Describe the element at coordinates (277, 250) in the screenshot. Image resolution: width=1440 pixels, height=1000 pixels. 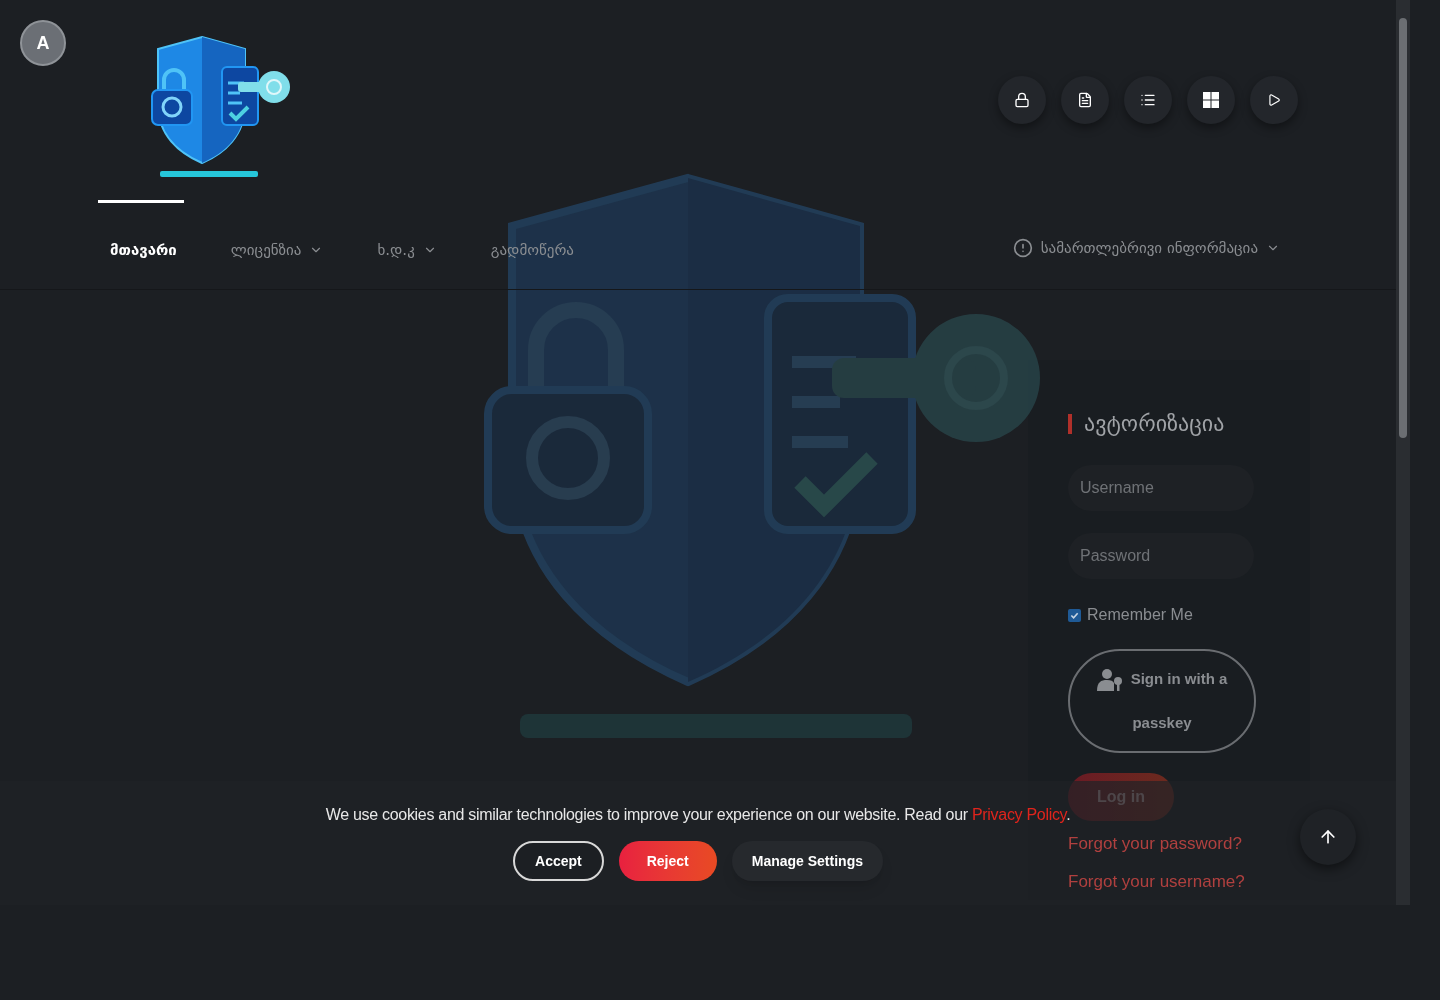
I see `nav-link: ლიცენზია` at that location.